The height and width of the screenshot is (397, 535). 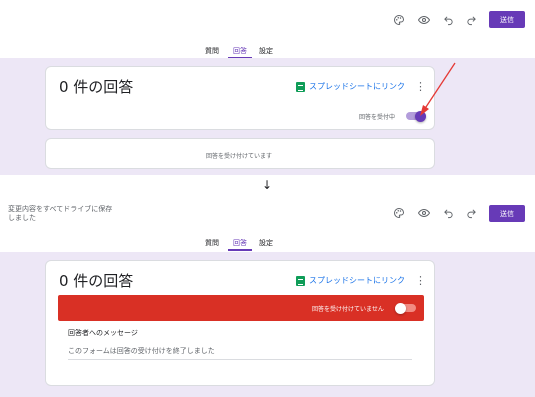 I want to click on respondent-message-label: 回答者へのメッセージ, so click(x=103, y=333).